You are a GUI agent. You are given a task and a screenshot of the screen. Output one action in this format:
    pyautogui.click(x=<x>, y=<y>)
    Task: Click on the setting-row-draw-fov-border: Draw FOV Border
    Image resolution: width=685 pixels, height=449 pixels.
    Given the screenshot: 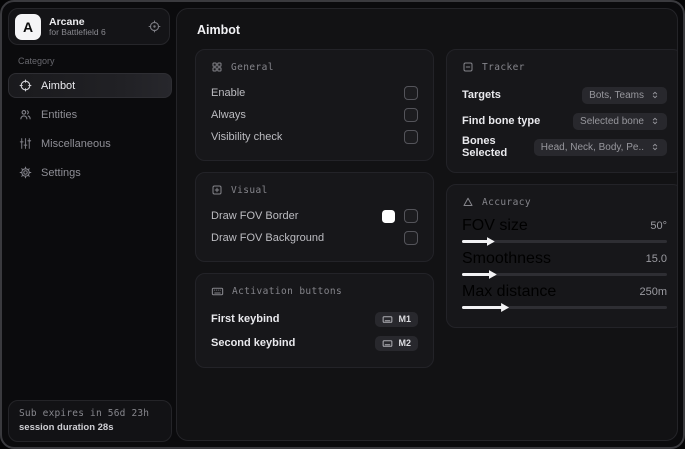 What is the action you would take?
    pyautogui.click(x=314, y=216)
    